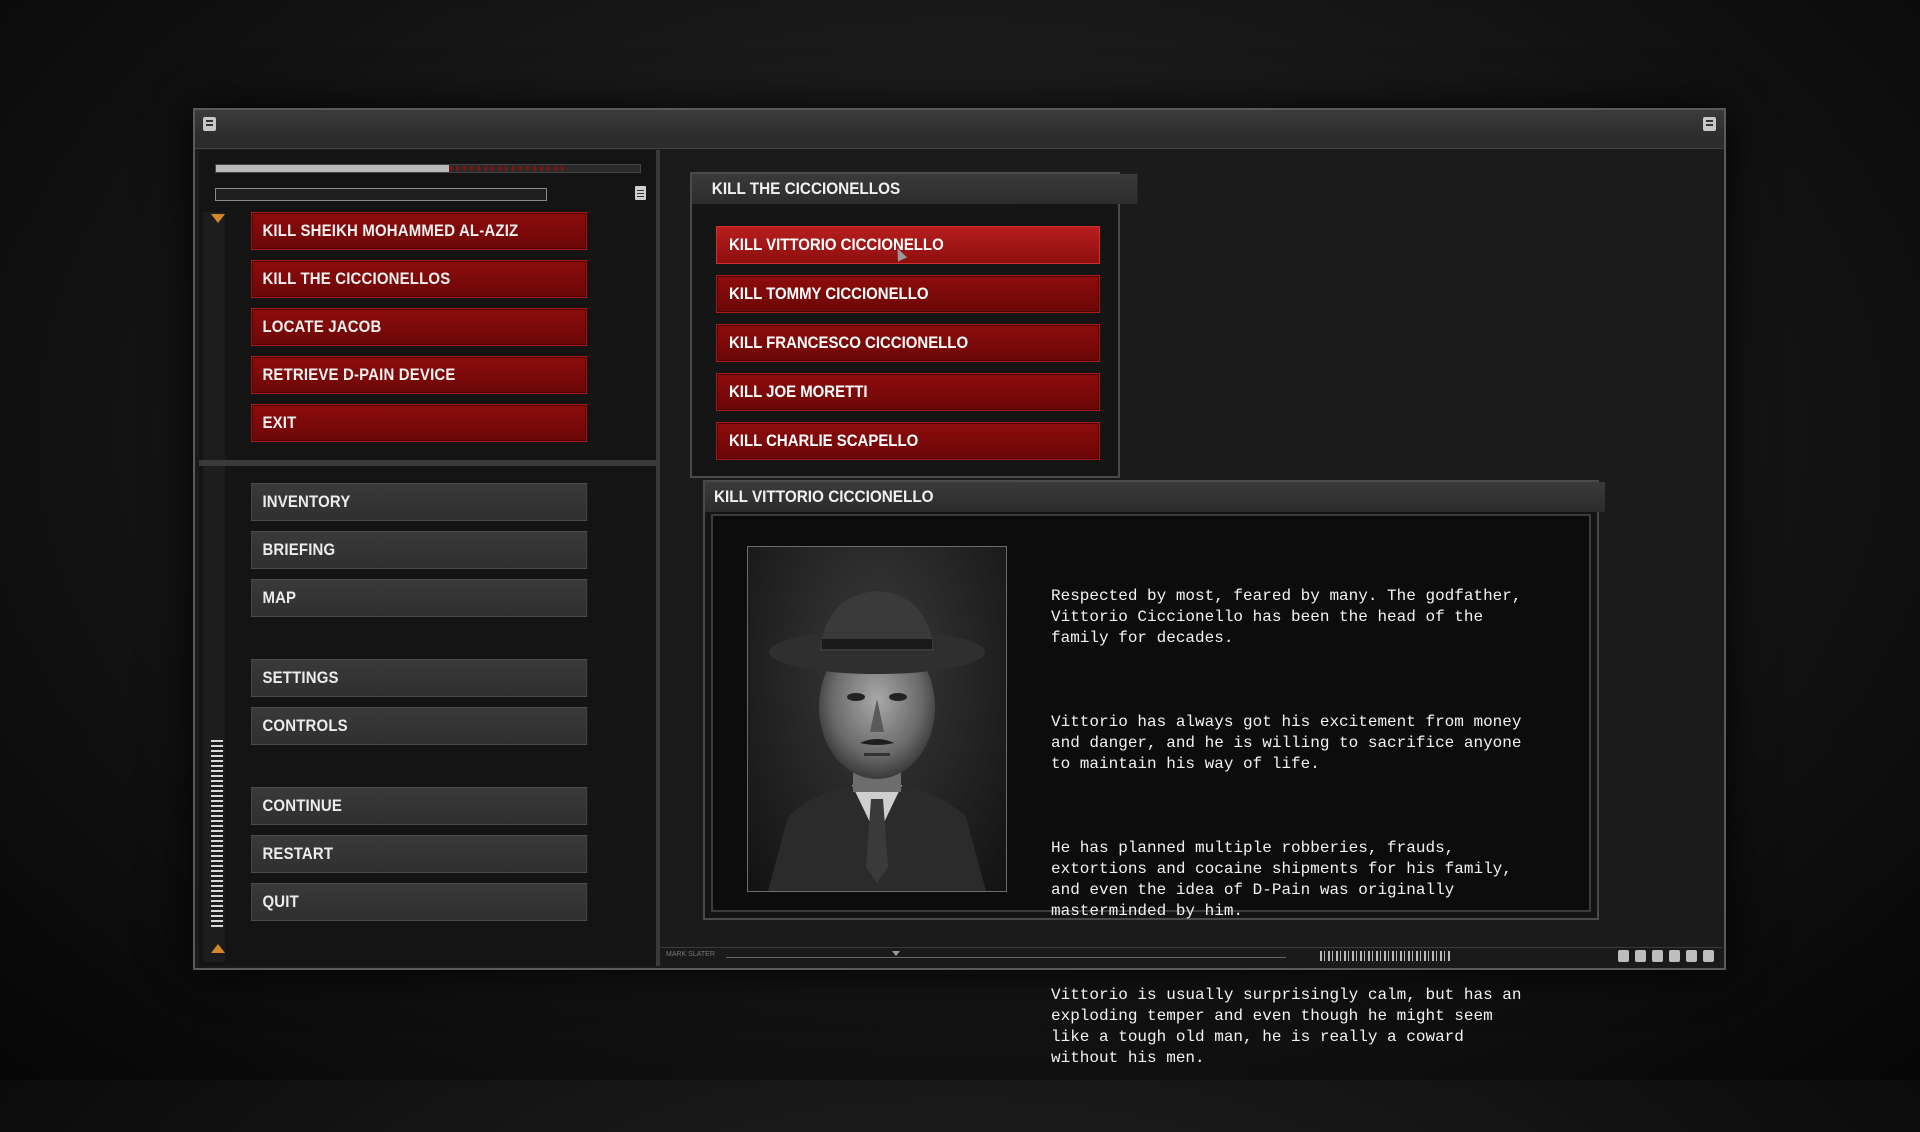 The width and height of the screenshot is (1920, 1132). What do you see at coordinates (1708, 956) in the screenshot?
I see `grid-icon` at bounding box center [1708, 956].